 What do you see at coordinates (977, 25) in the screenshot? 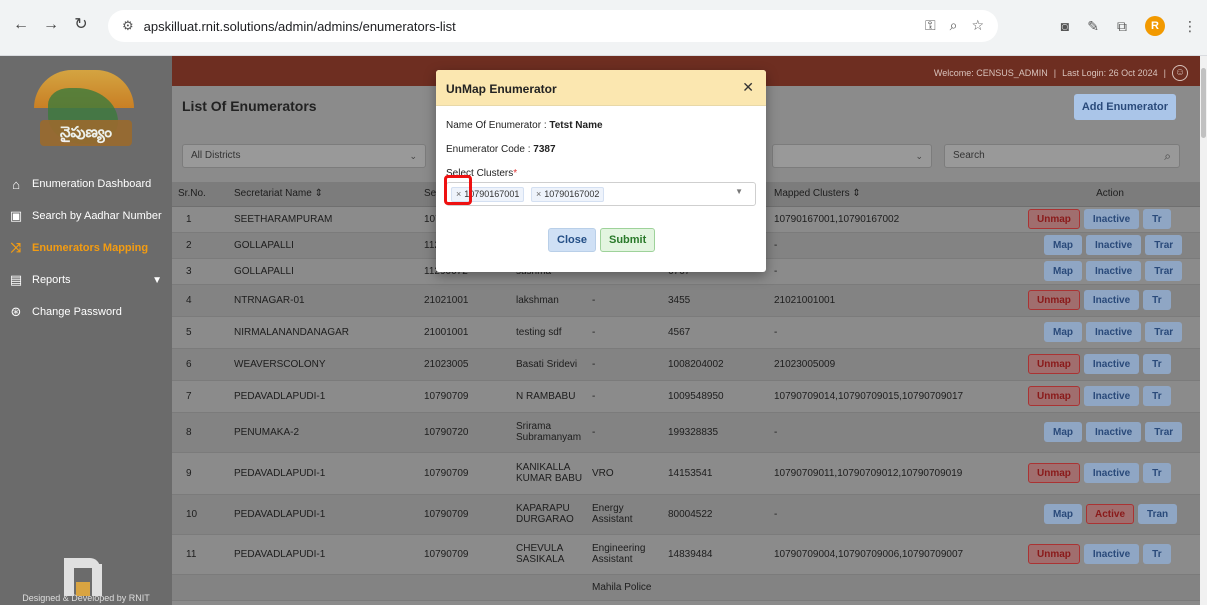
I see `bookmark-star-icon: ☆` at bounding box center [977, 25].